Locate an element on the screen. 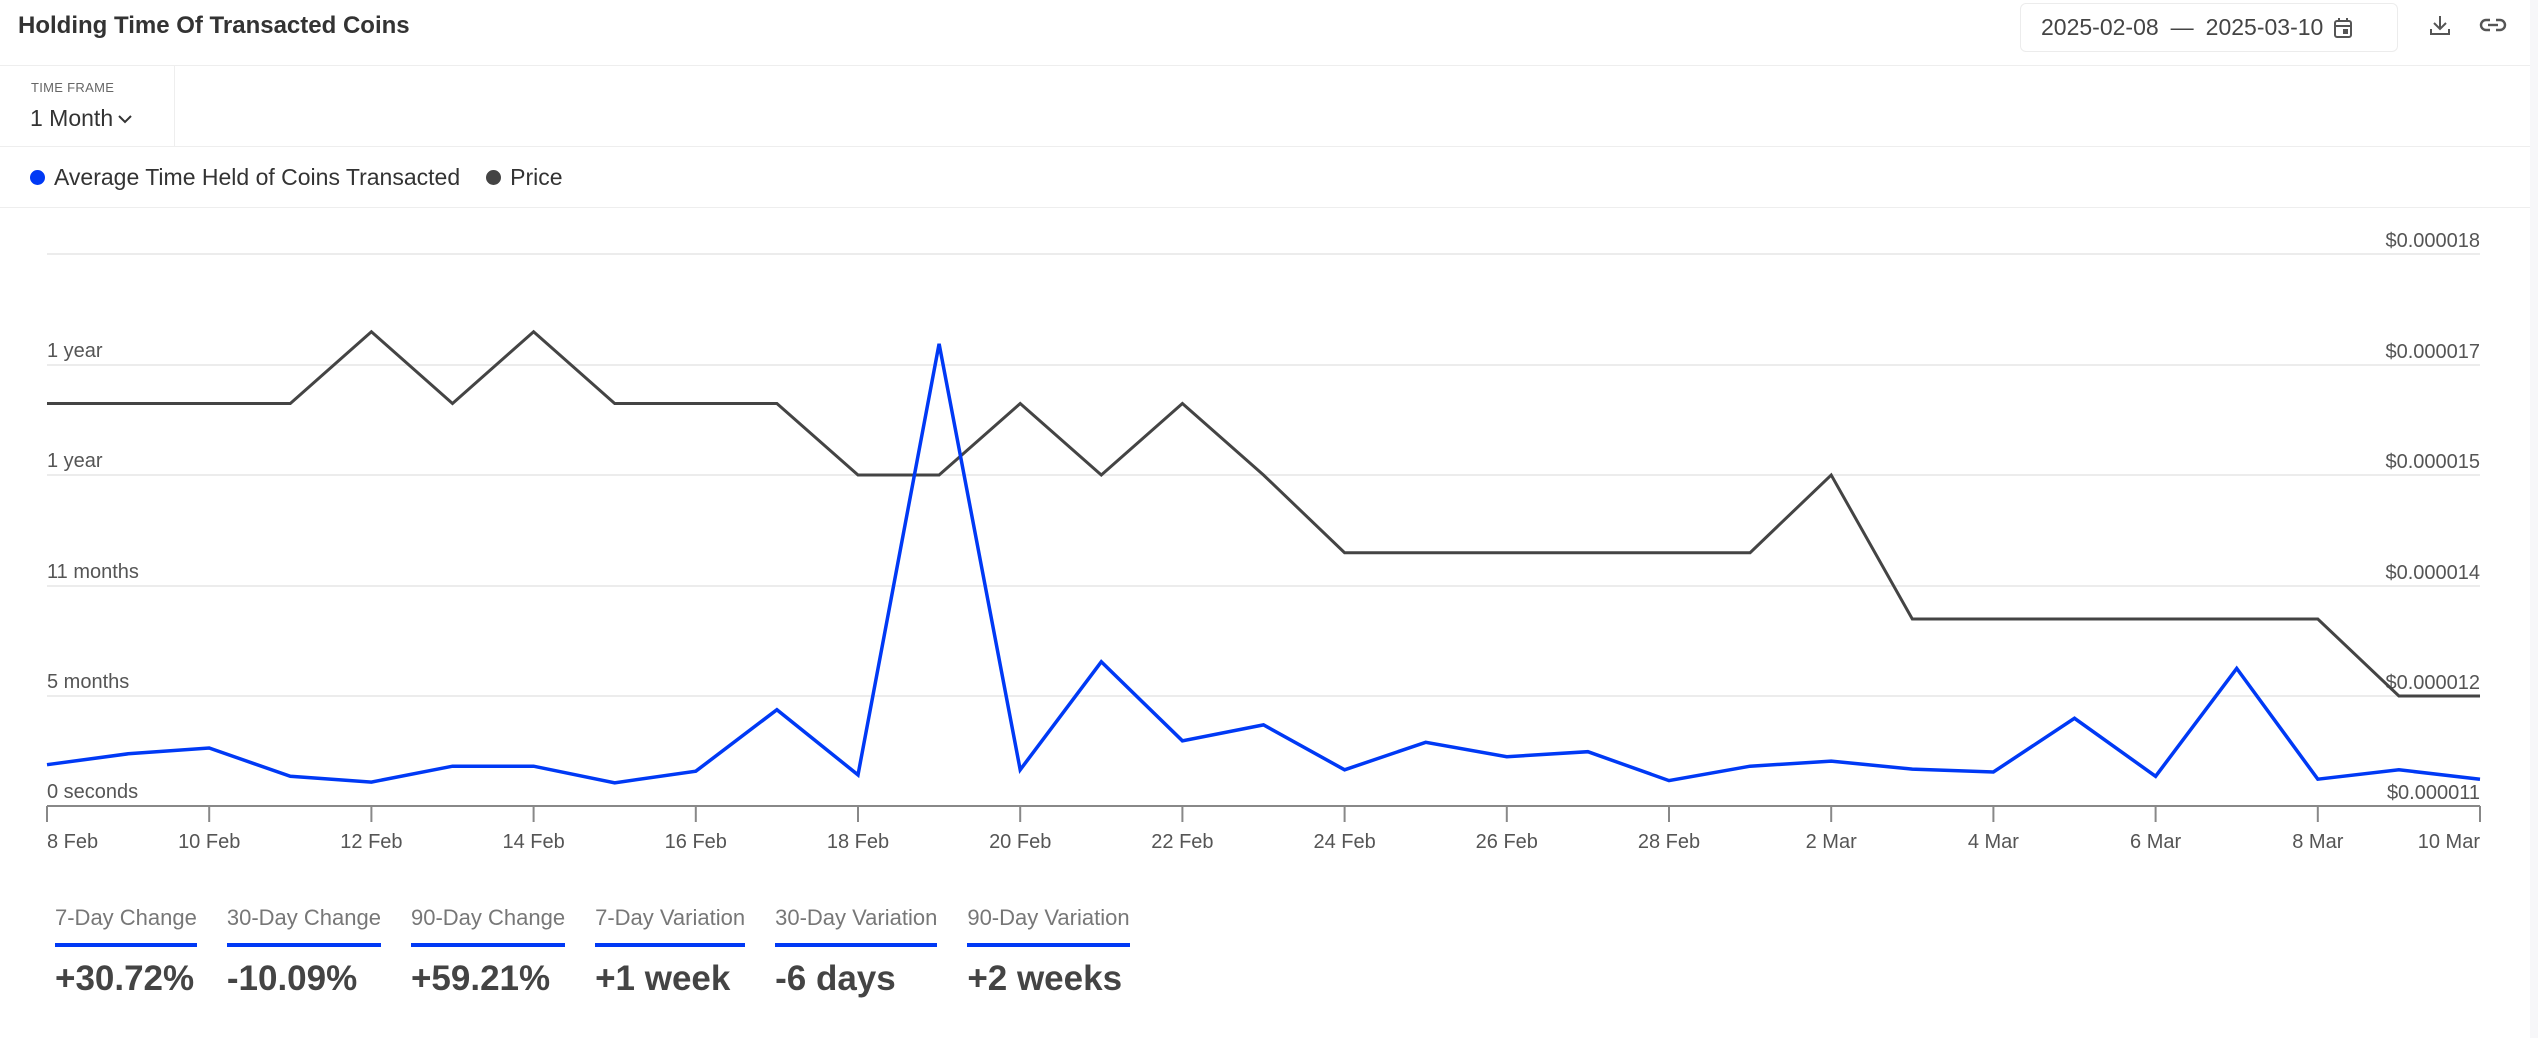 The height and width of the screenshot is (1038, 2538). left-axis-tick-label: 11 months is located at coordinates (93, 572).